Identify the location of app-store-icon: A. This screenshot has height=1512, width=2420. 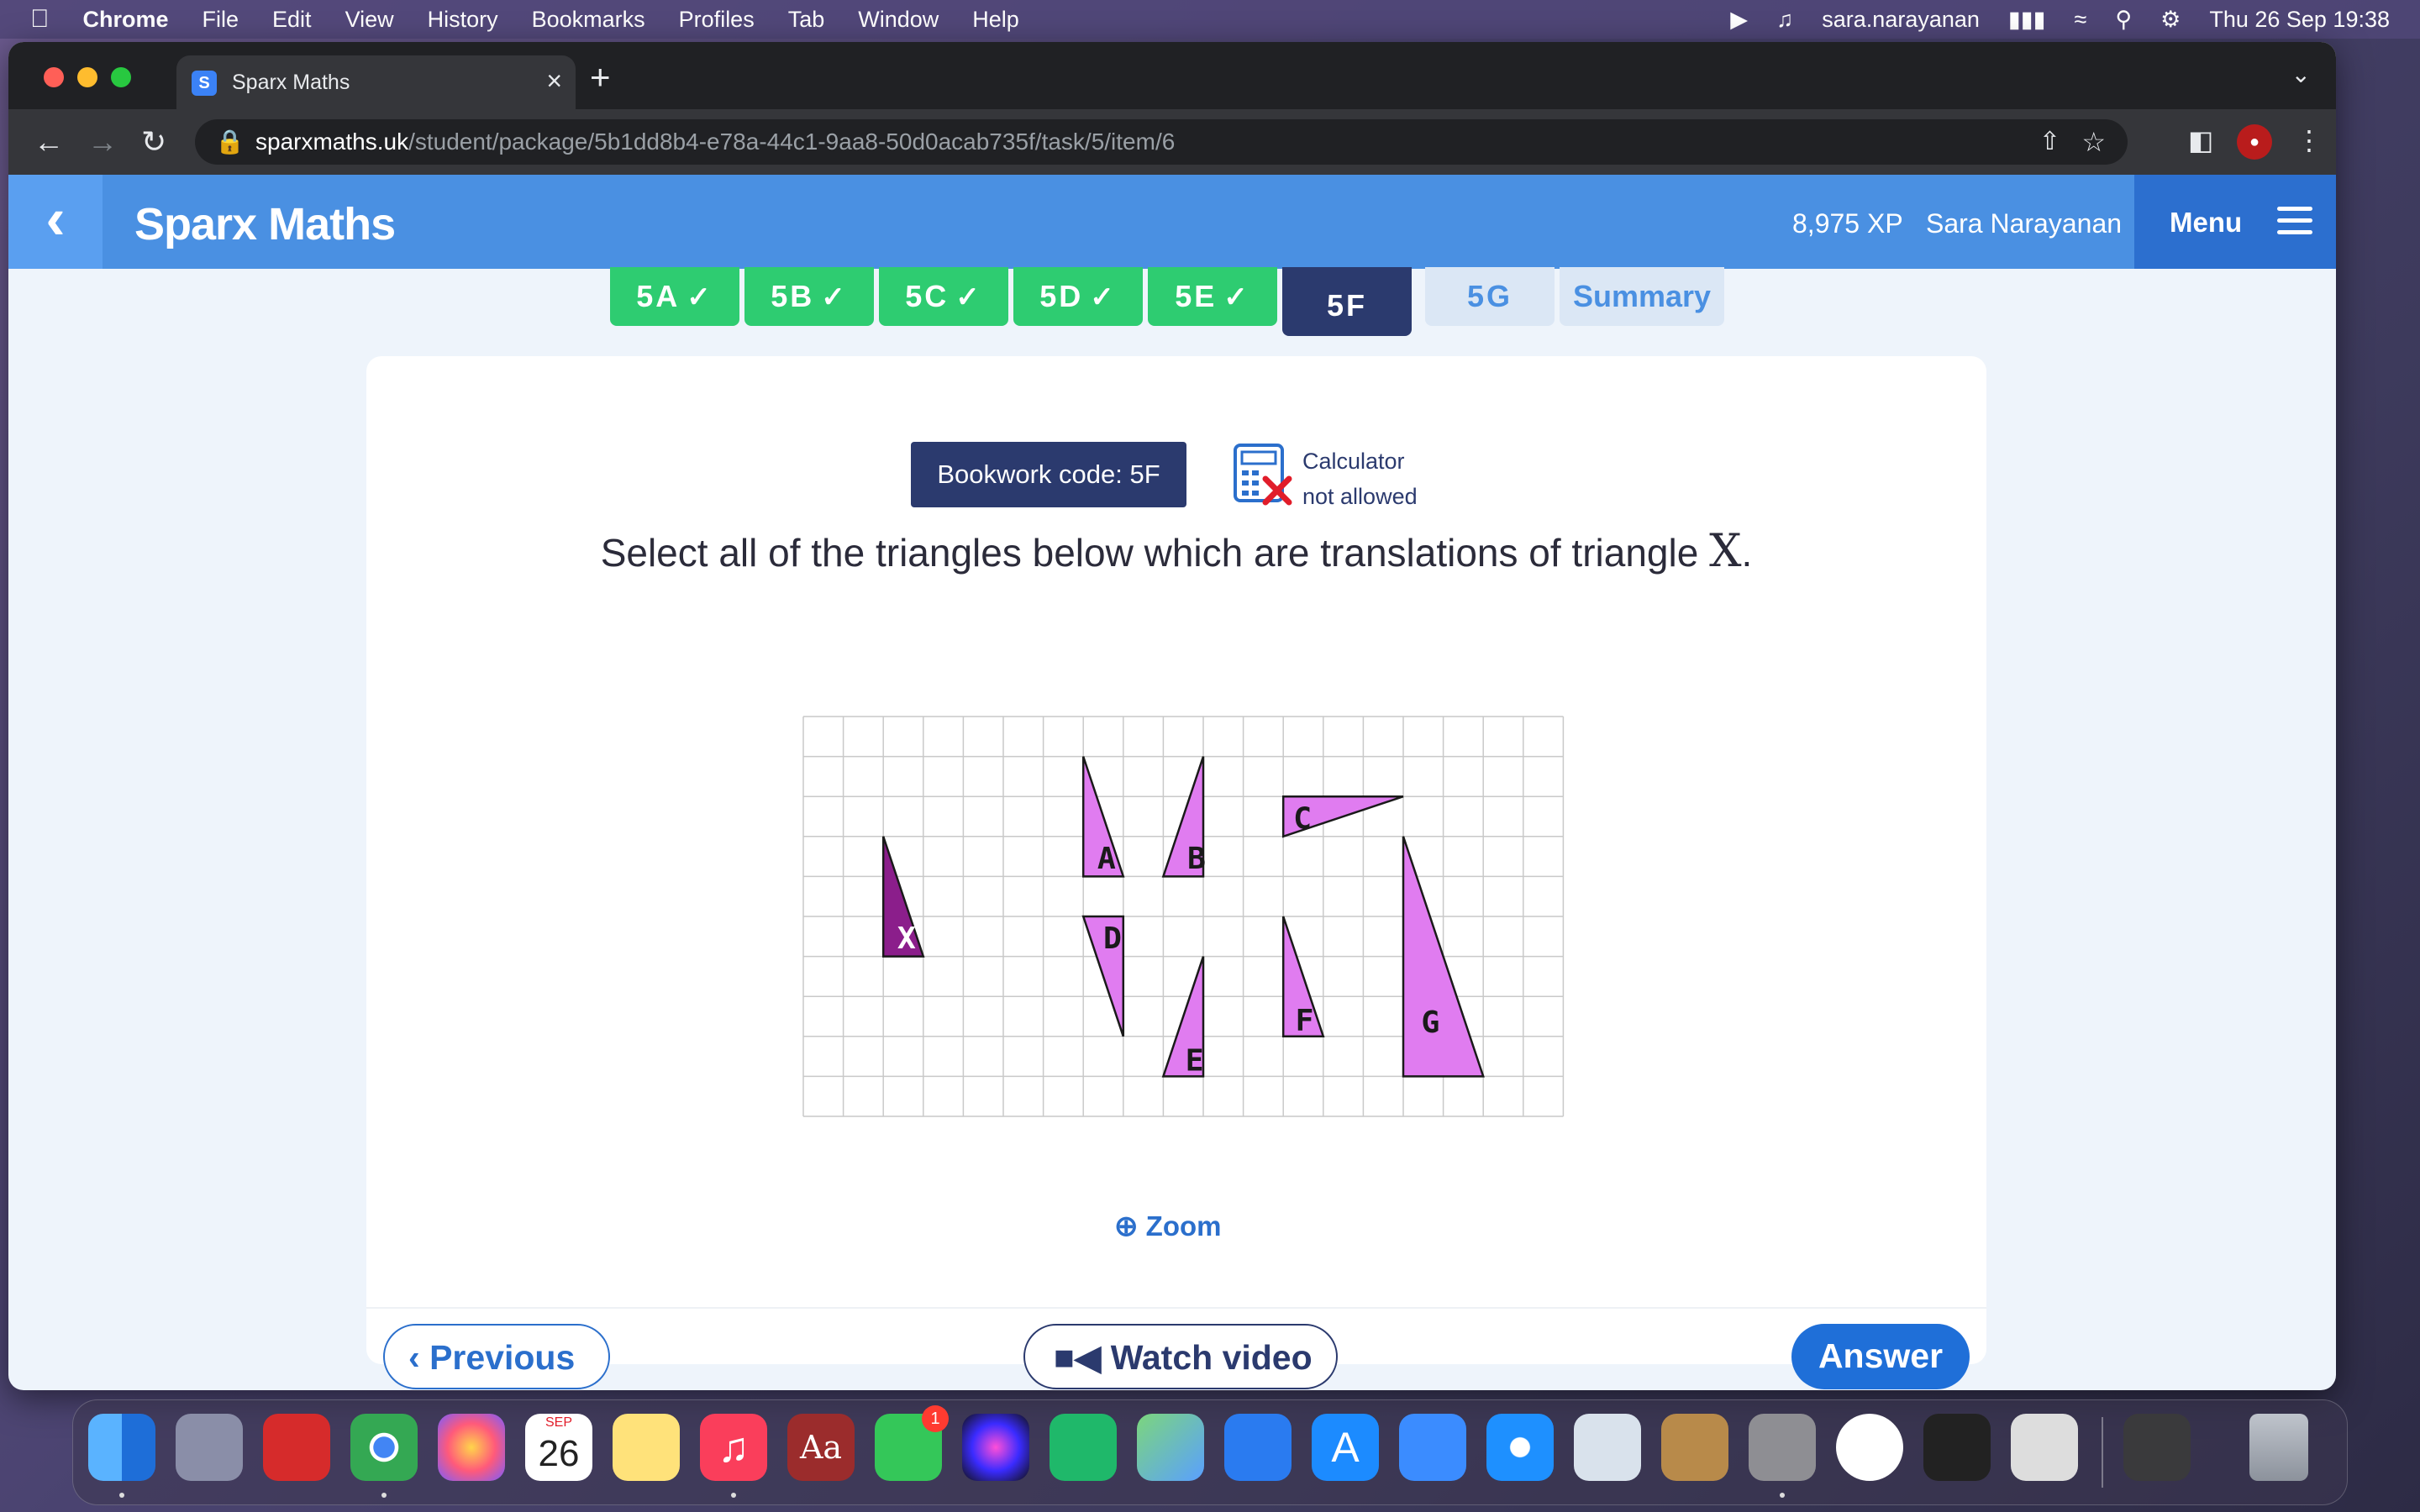
(1346, 1447).